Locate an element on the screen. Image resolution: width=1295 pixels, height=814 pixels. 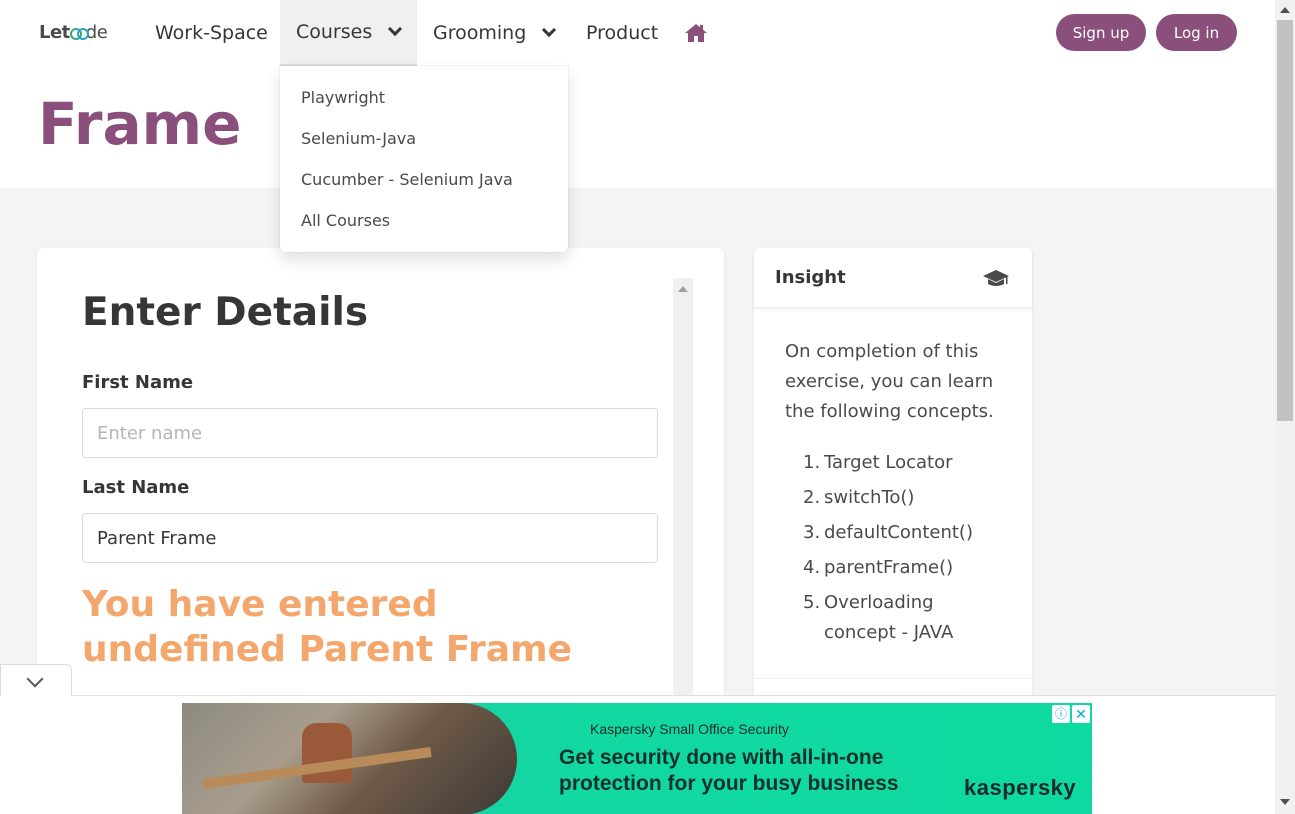
insight-title: Insight is located at coordinates (810, 277).